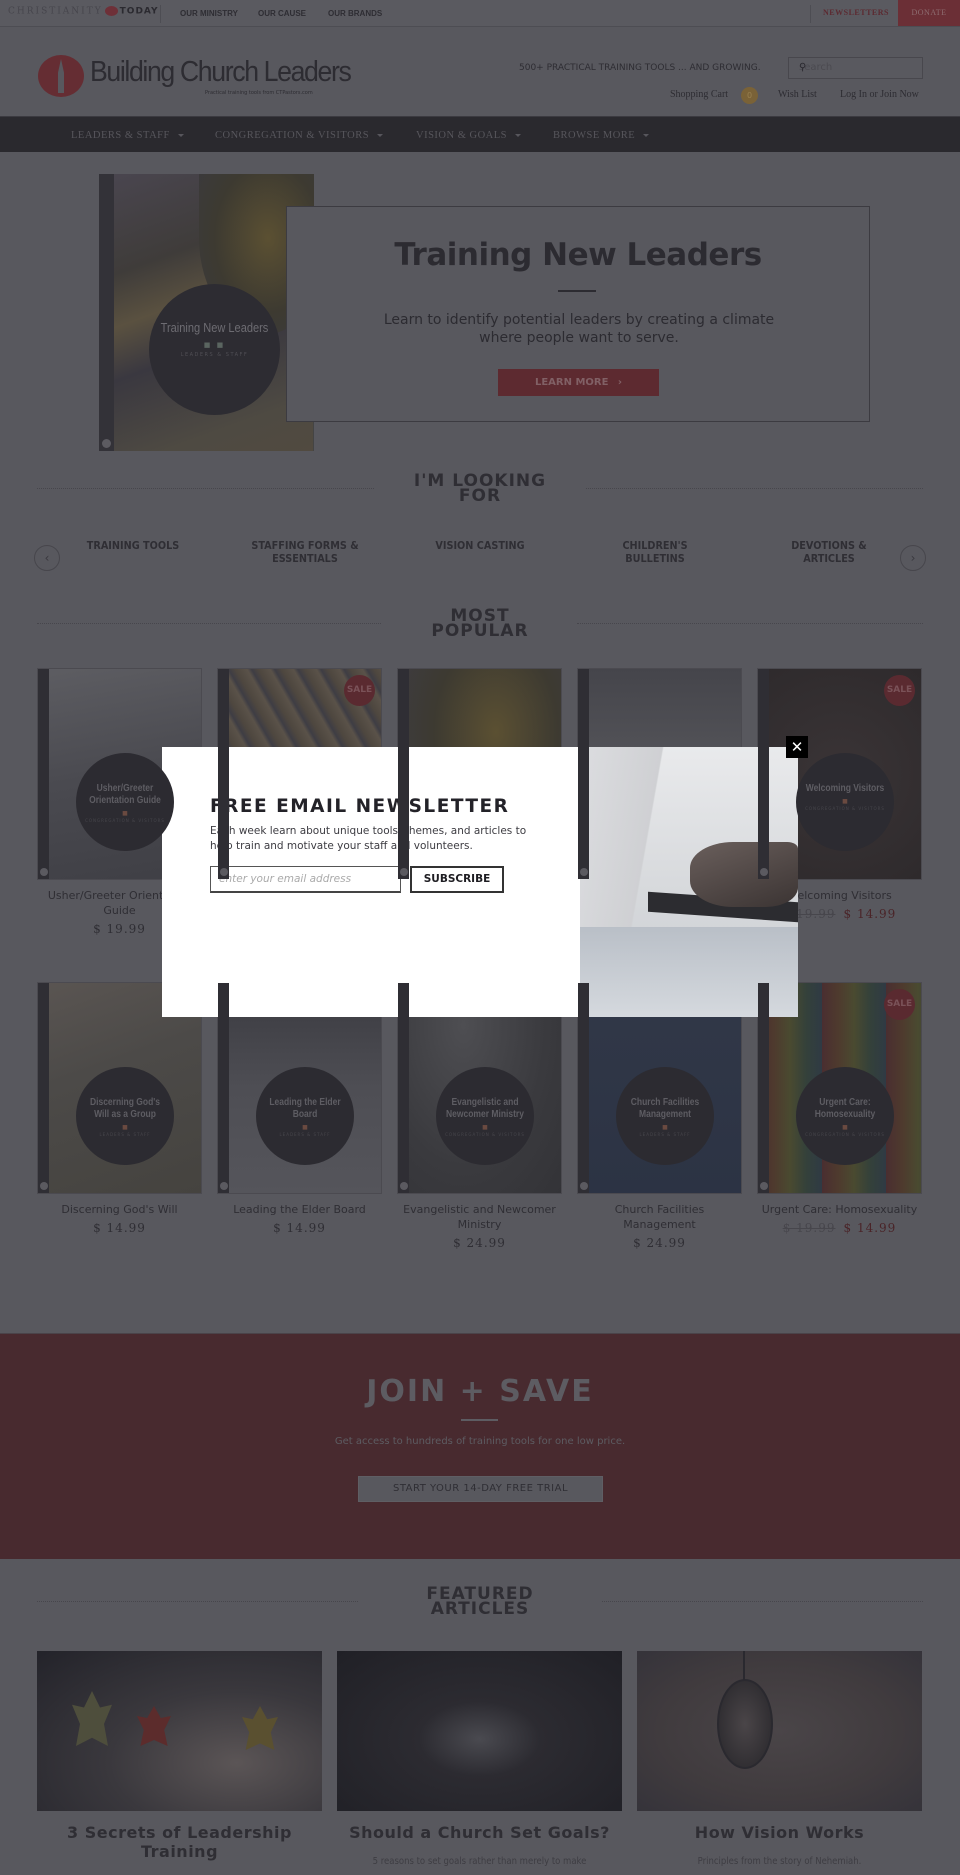  I want to click on hero-book-cover: Training New Leaders ■ ■ LEADERS & STAFF, so click(206, 312).